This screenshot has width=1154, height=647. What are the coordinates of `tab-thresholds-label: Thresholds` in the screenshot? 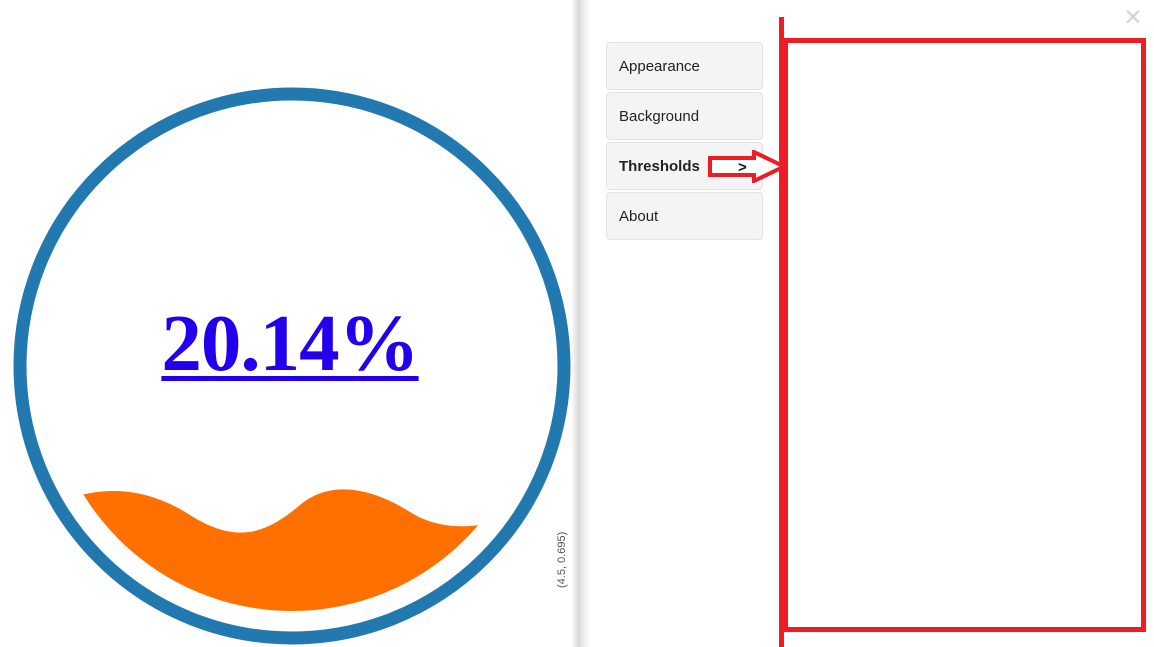 It's located at (659, 166).